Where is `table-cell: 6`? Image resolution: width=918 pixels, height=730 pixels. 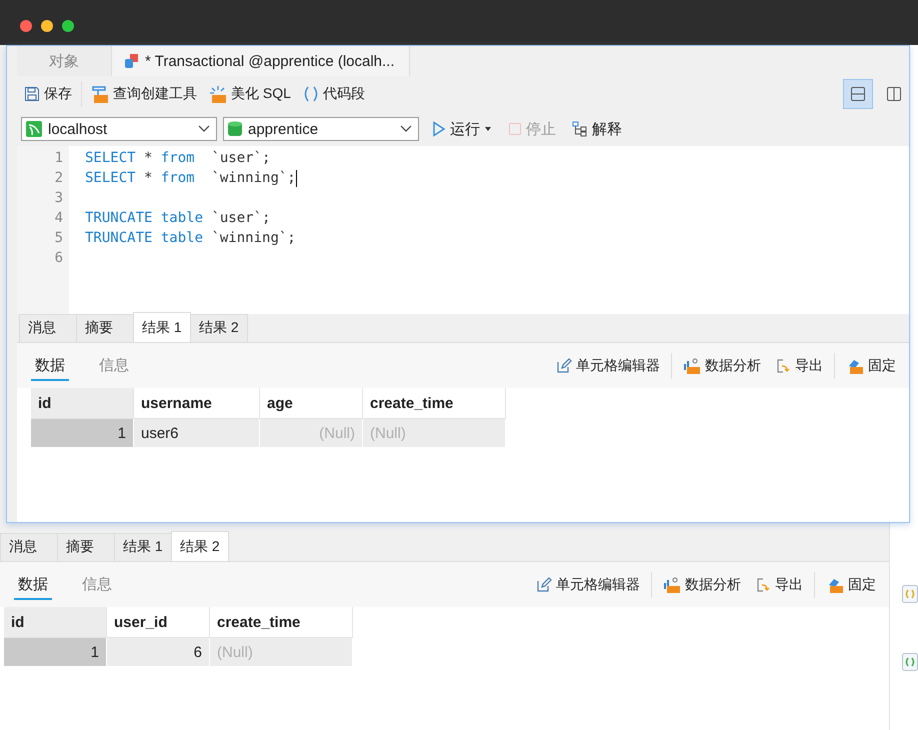 table-cell: 6 is located at coordinates (158, 652).